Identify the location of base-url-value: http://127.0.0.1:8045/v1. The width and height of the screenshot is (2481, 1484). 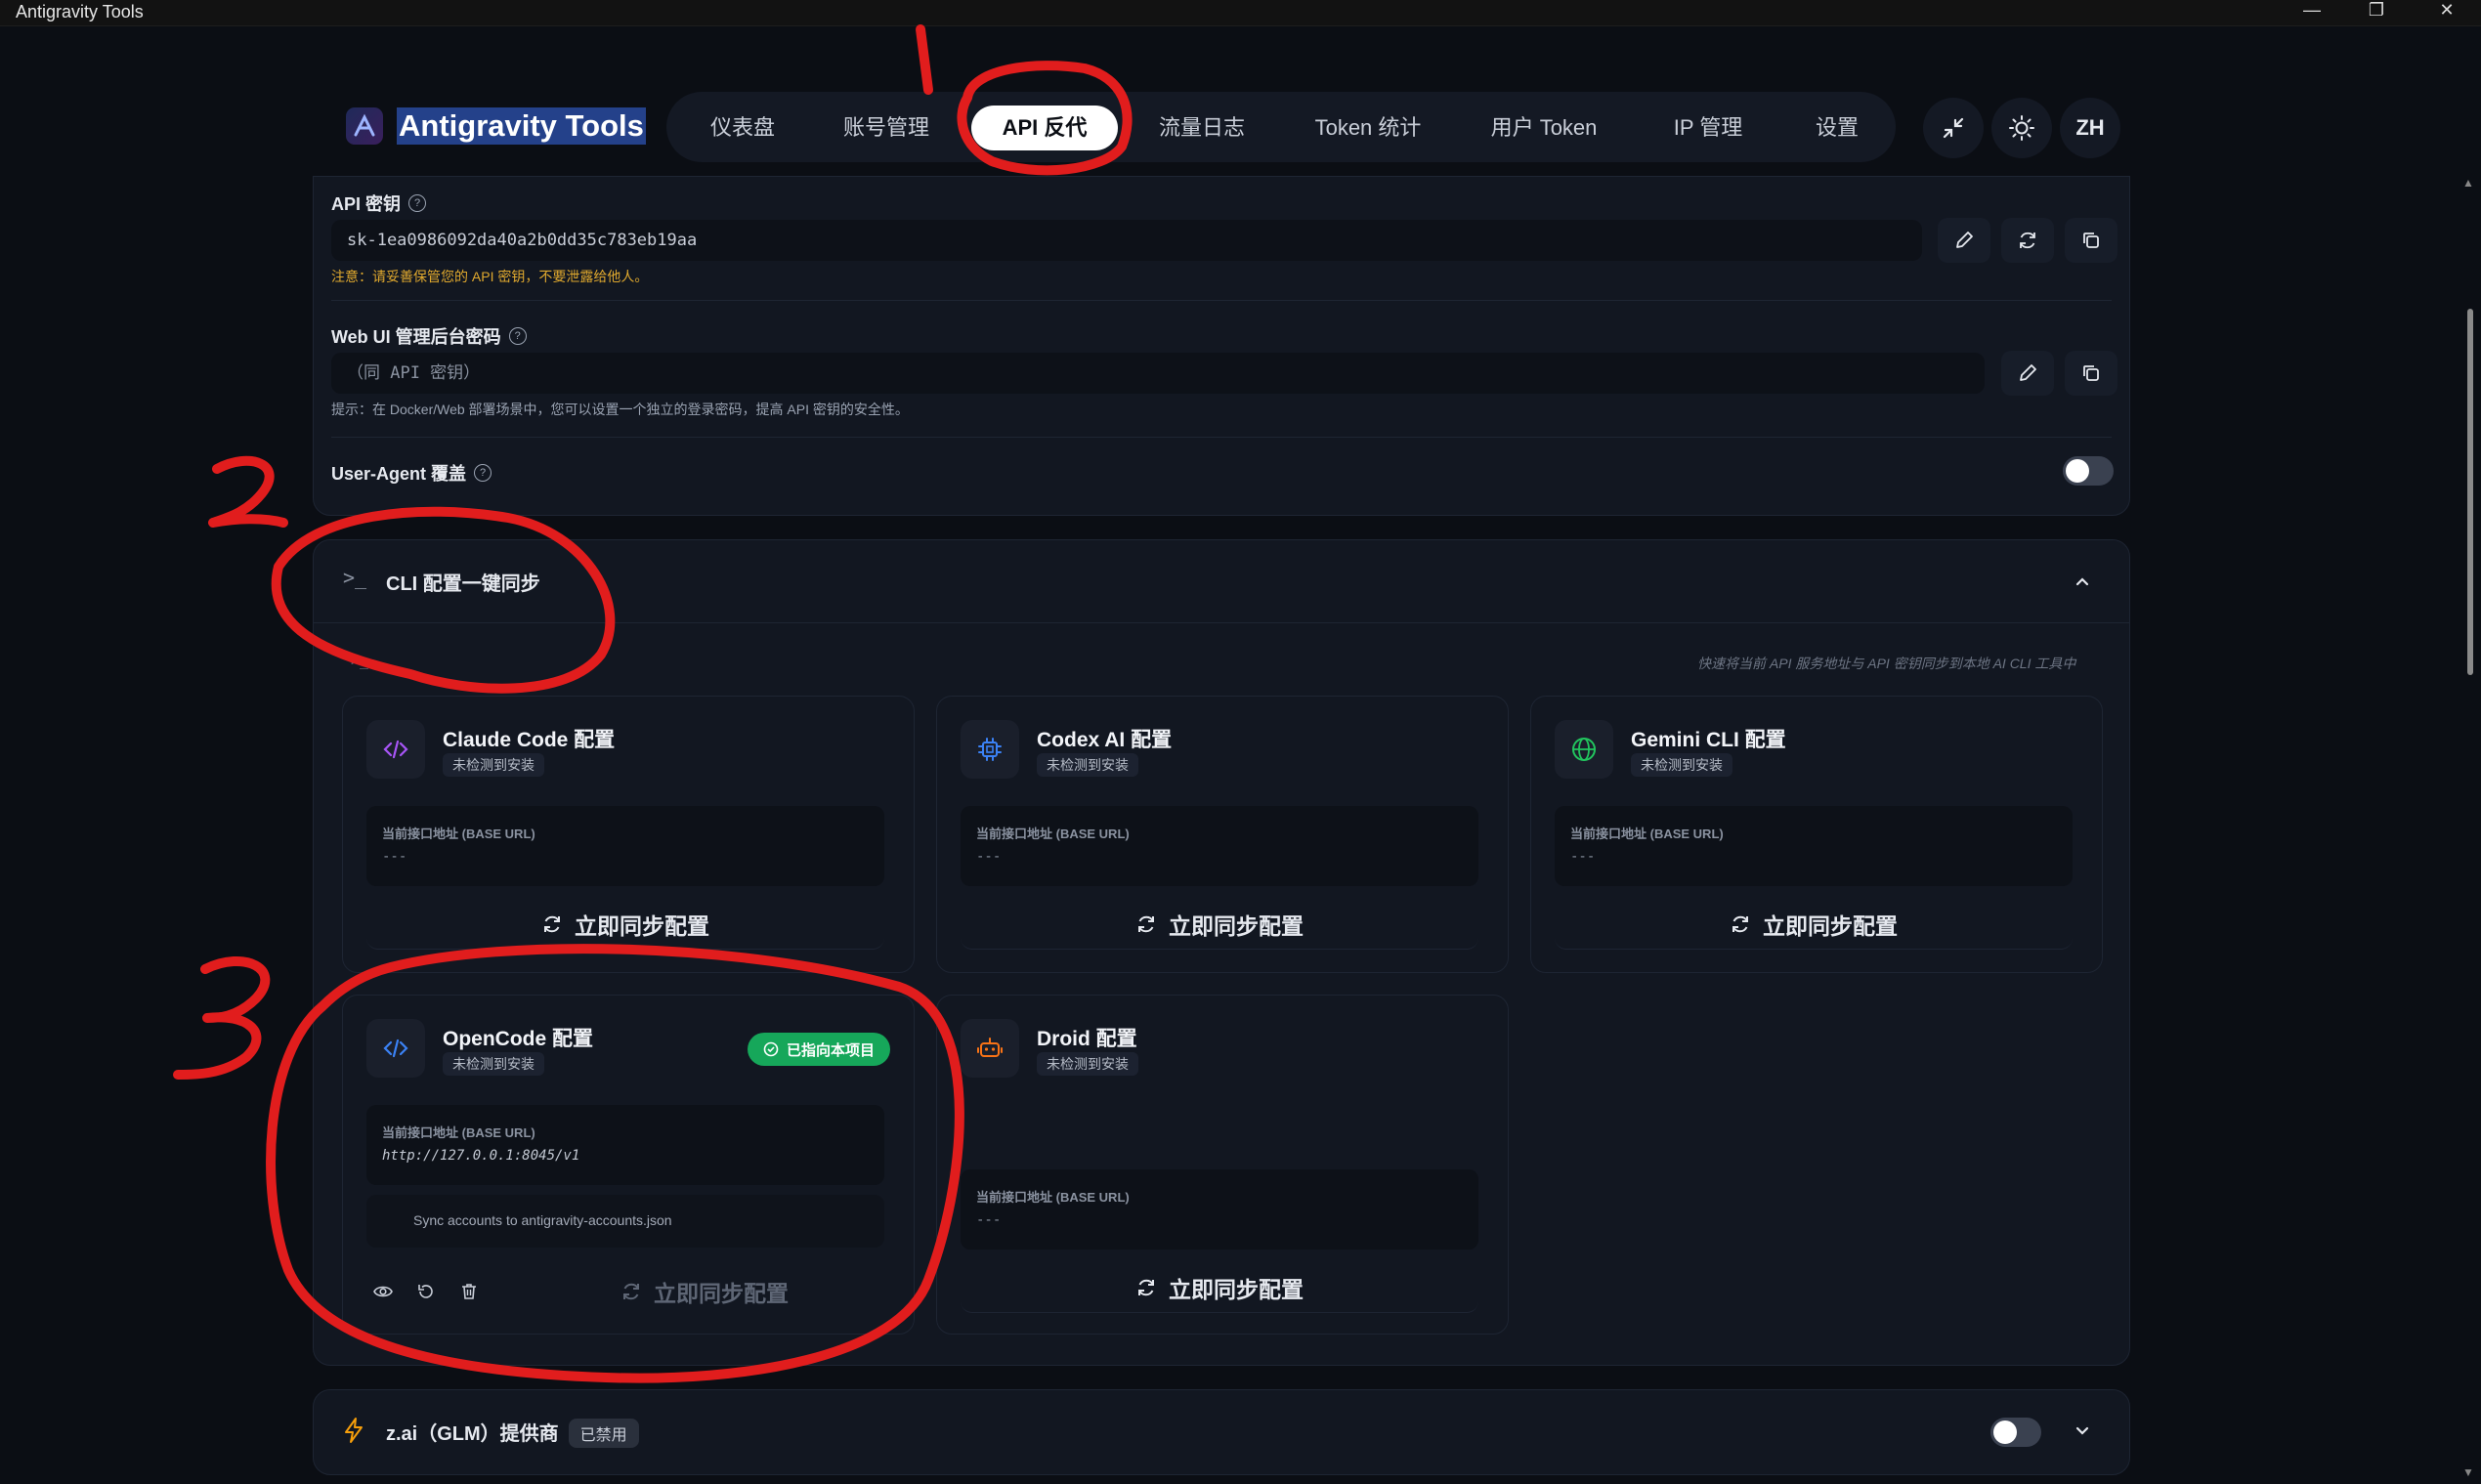
(481, 1156).